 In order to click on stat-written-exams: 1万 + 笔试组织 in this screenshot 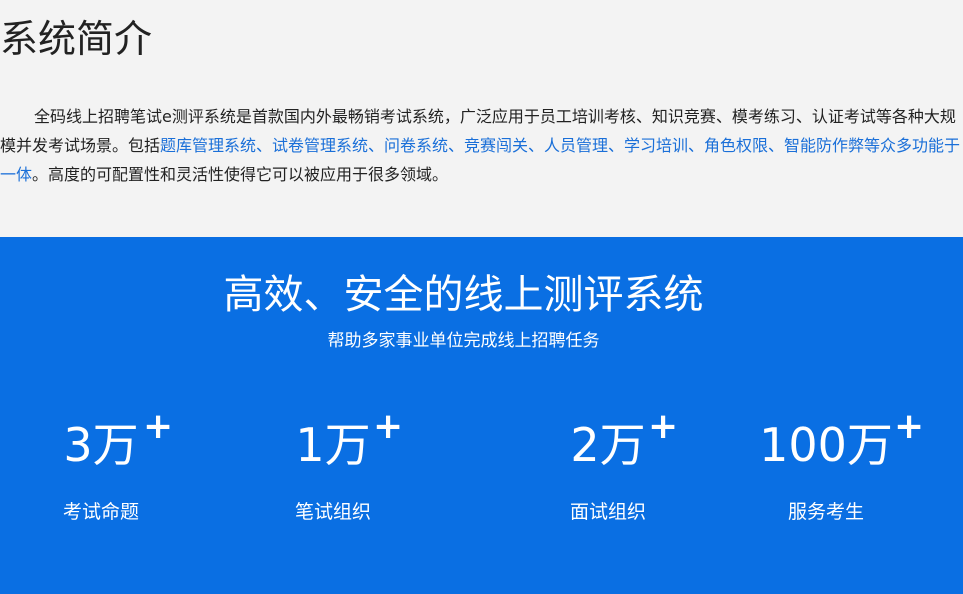, I will do `click(348, 472)`.